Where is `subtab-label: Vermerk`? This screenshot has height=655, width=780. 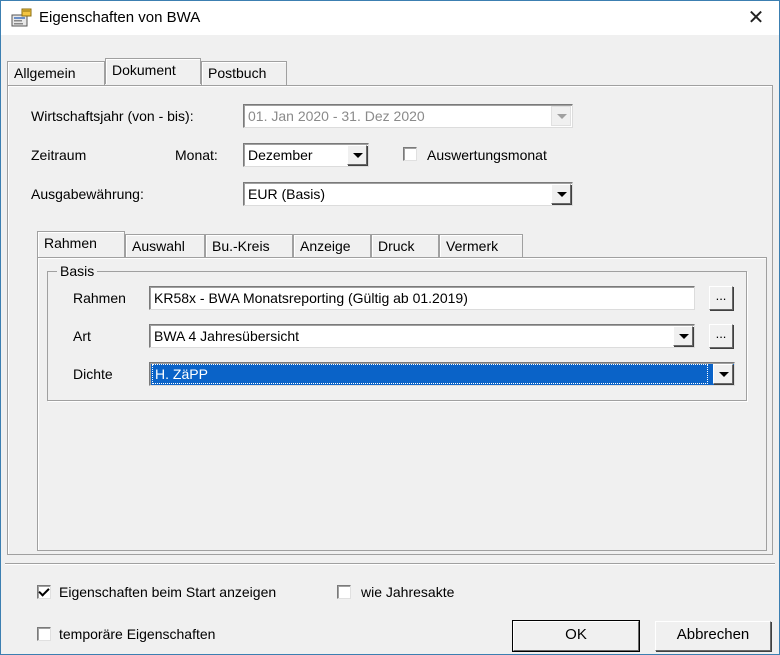 subtab-label: Vermerk is located at coordinates (472, 246).